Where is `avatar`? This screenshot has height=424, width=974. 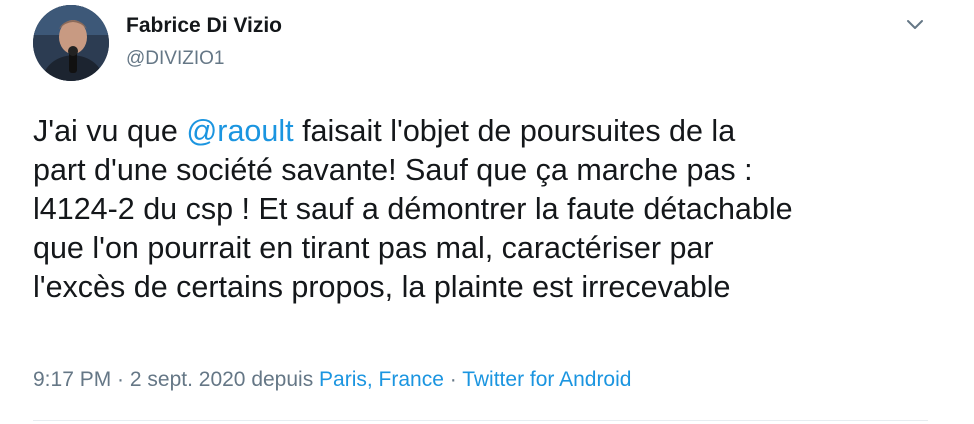
avatar is located at coordinates (71, 43).